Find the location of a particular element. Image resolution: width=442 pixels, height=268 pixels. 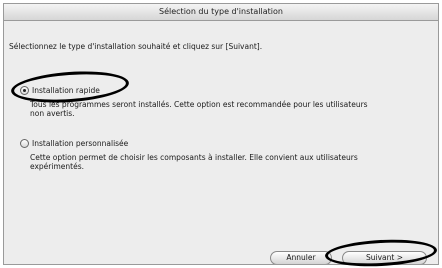

quick-install-label: Installation rapide is located at coordinates (66, 90).